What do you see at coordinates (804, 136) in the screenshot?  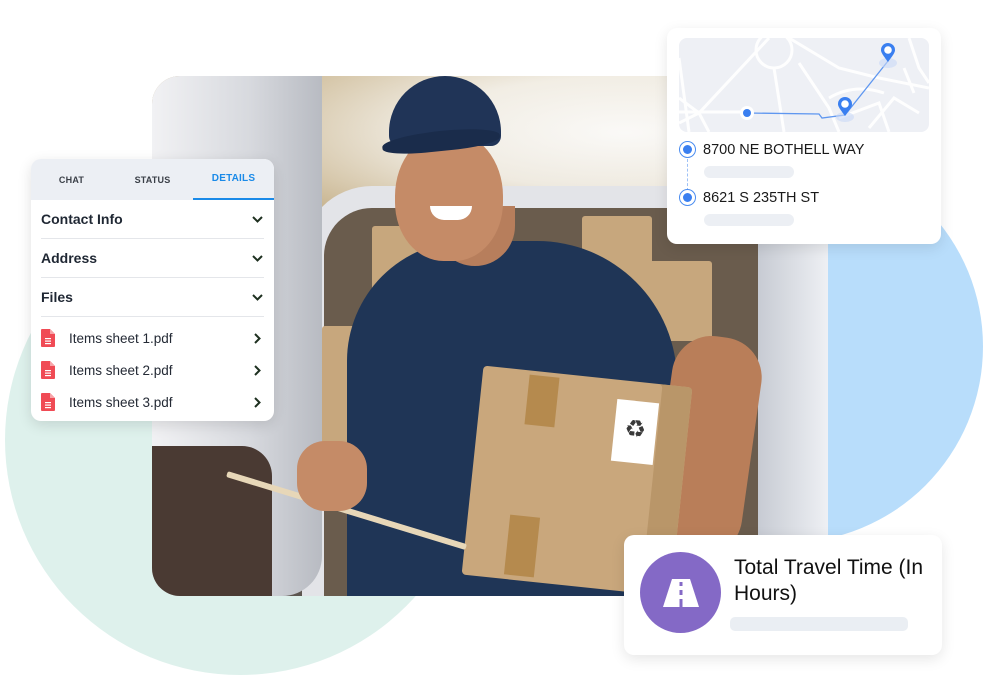 I see `route-card: 8700 NE BOTHELL WAY 8621 S 235TH ST` at bounding box center [804, 136].